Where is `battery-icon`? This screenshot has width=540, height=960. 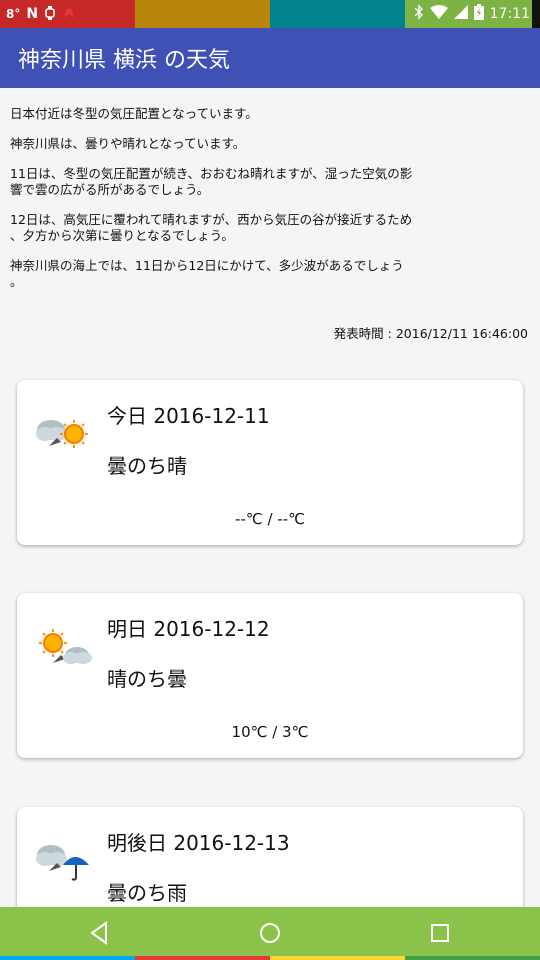 battery-icon is located at coordinates (478, 14).